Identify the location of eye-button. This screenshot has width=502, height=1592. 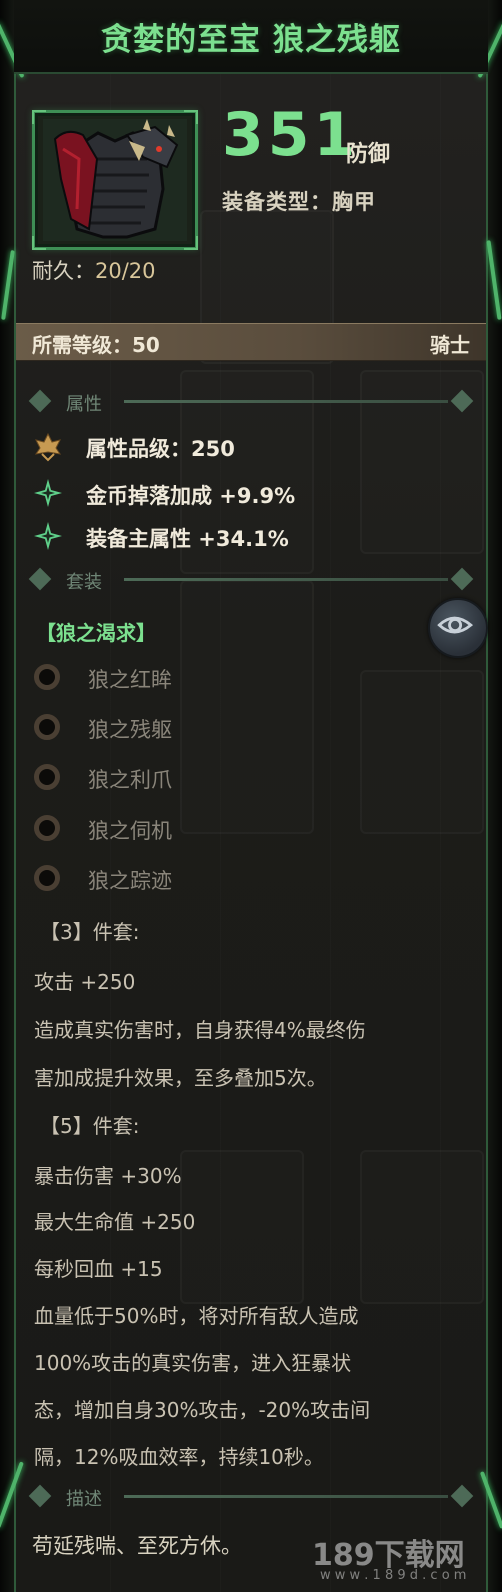
(458, 628).